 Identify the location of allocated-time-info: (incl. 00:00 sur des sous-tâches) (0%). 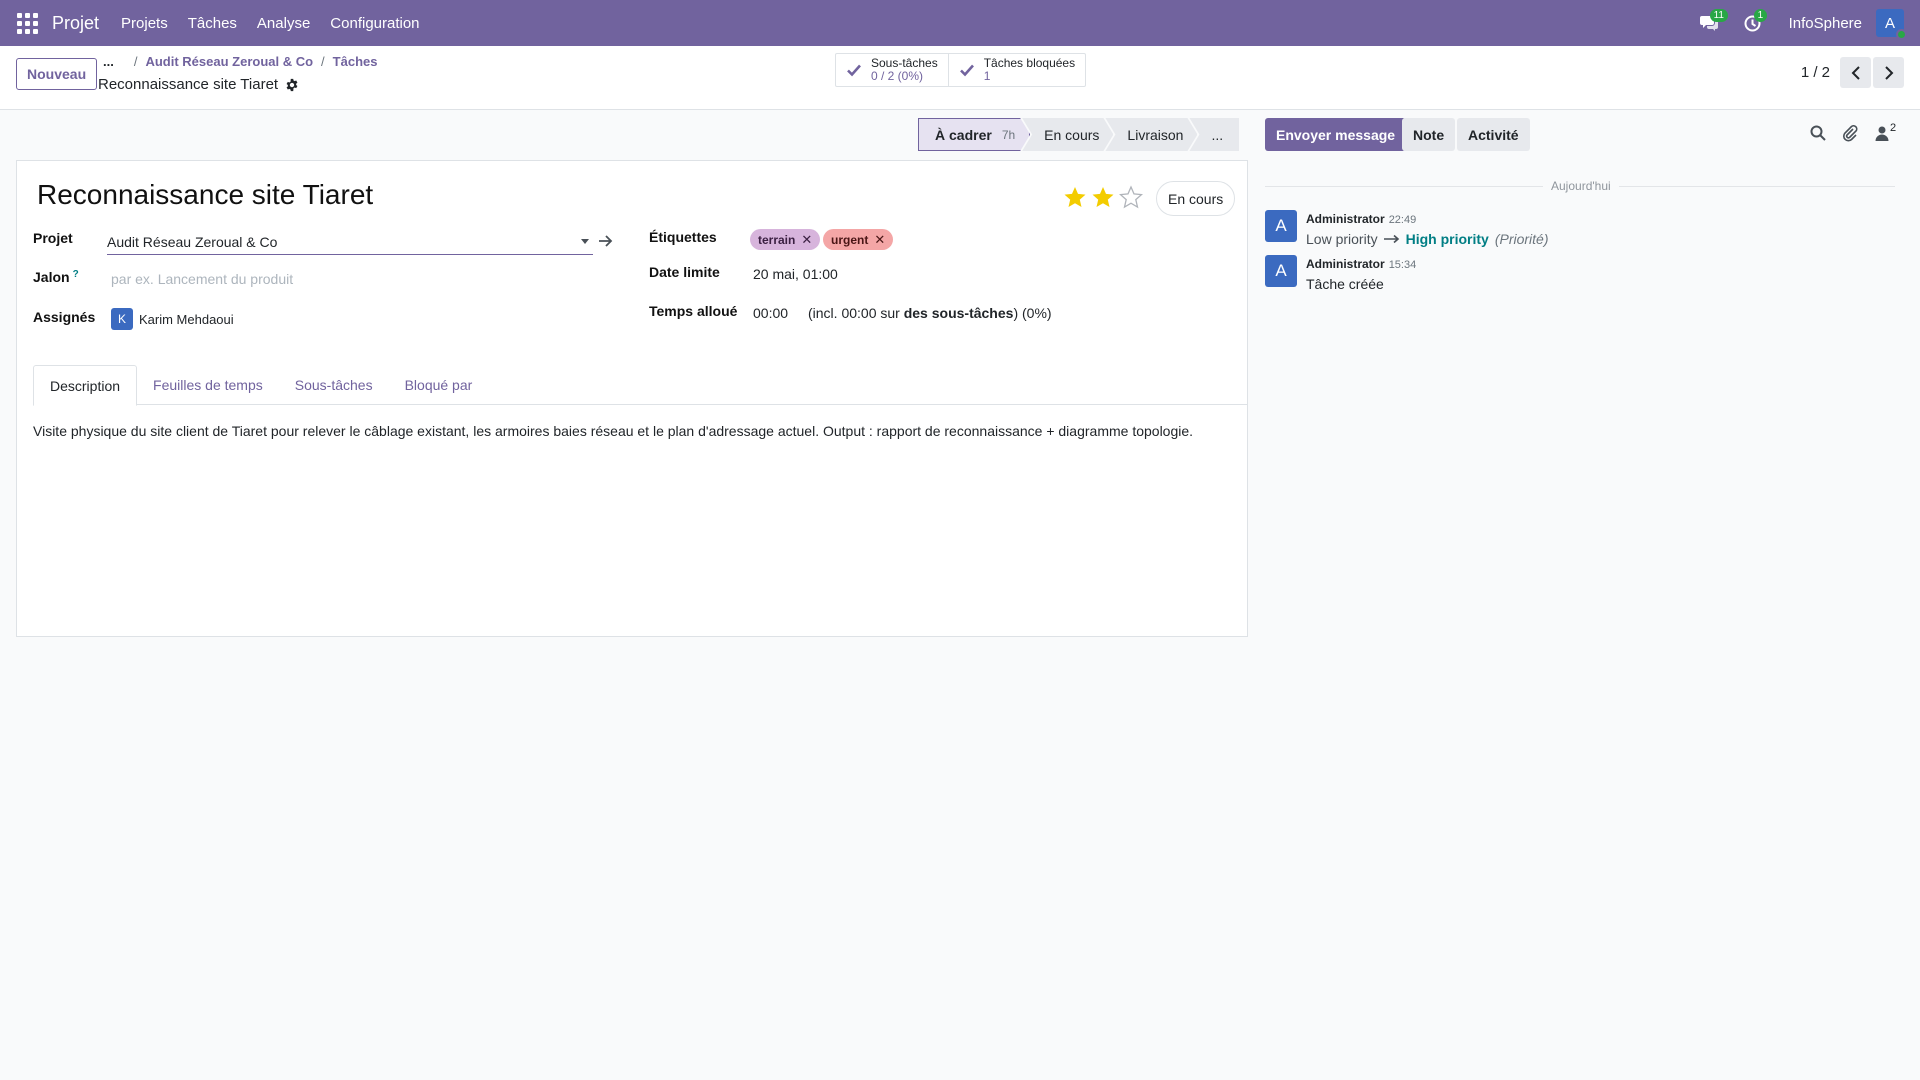
(930, 313).